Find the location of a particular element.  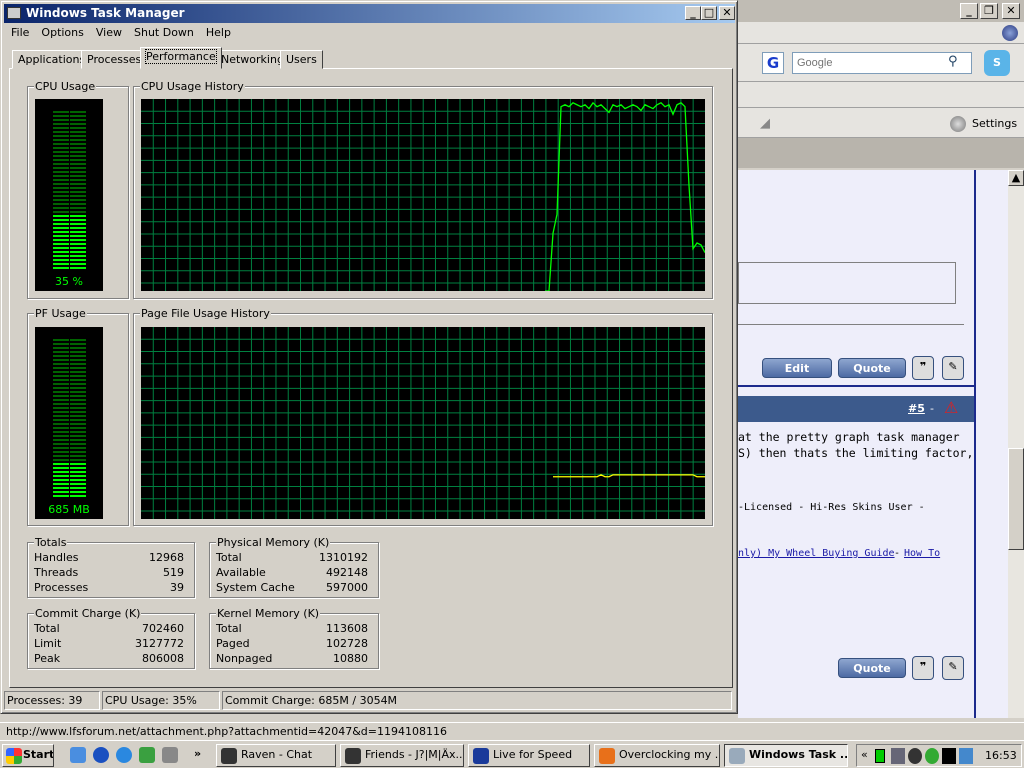

clock: 16:53 is located at coordinates (1001, 755).